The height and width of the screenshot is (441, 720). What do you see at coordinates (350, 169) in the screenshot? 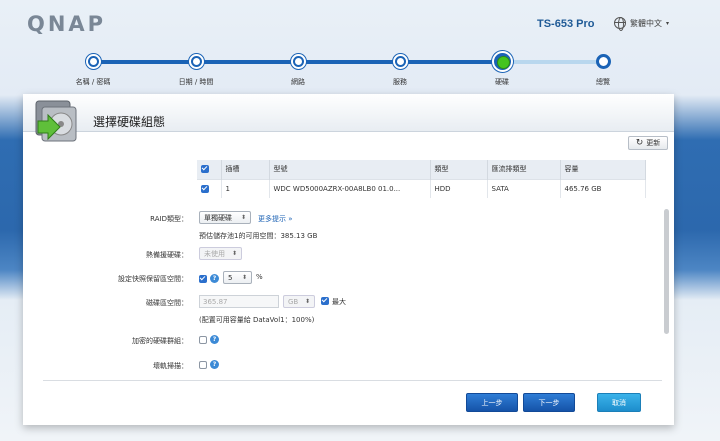
I see `col-header: 型號` at bounding box center [350, 169].